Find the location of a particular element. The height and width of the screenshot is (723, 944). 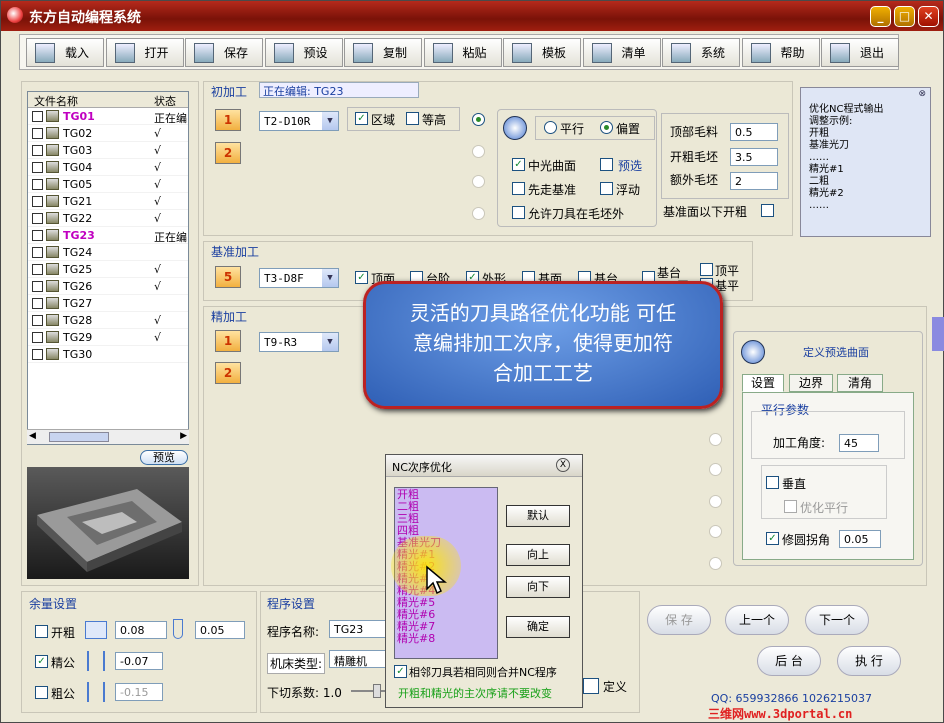

maximize-button: □ is located at coordinates (904, 16).